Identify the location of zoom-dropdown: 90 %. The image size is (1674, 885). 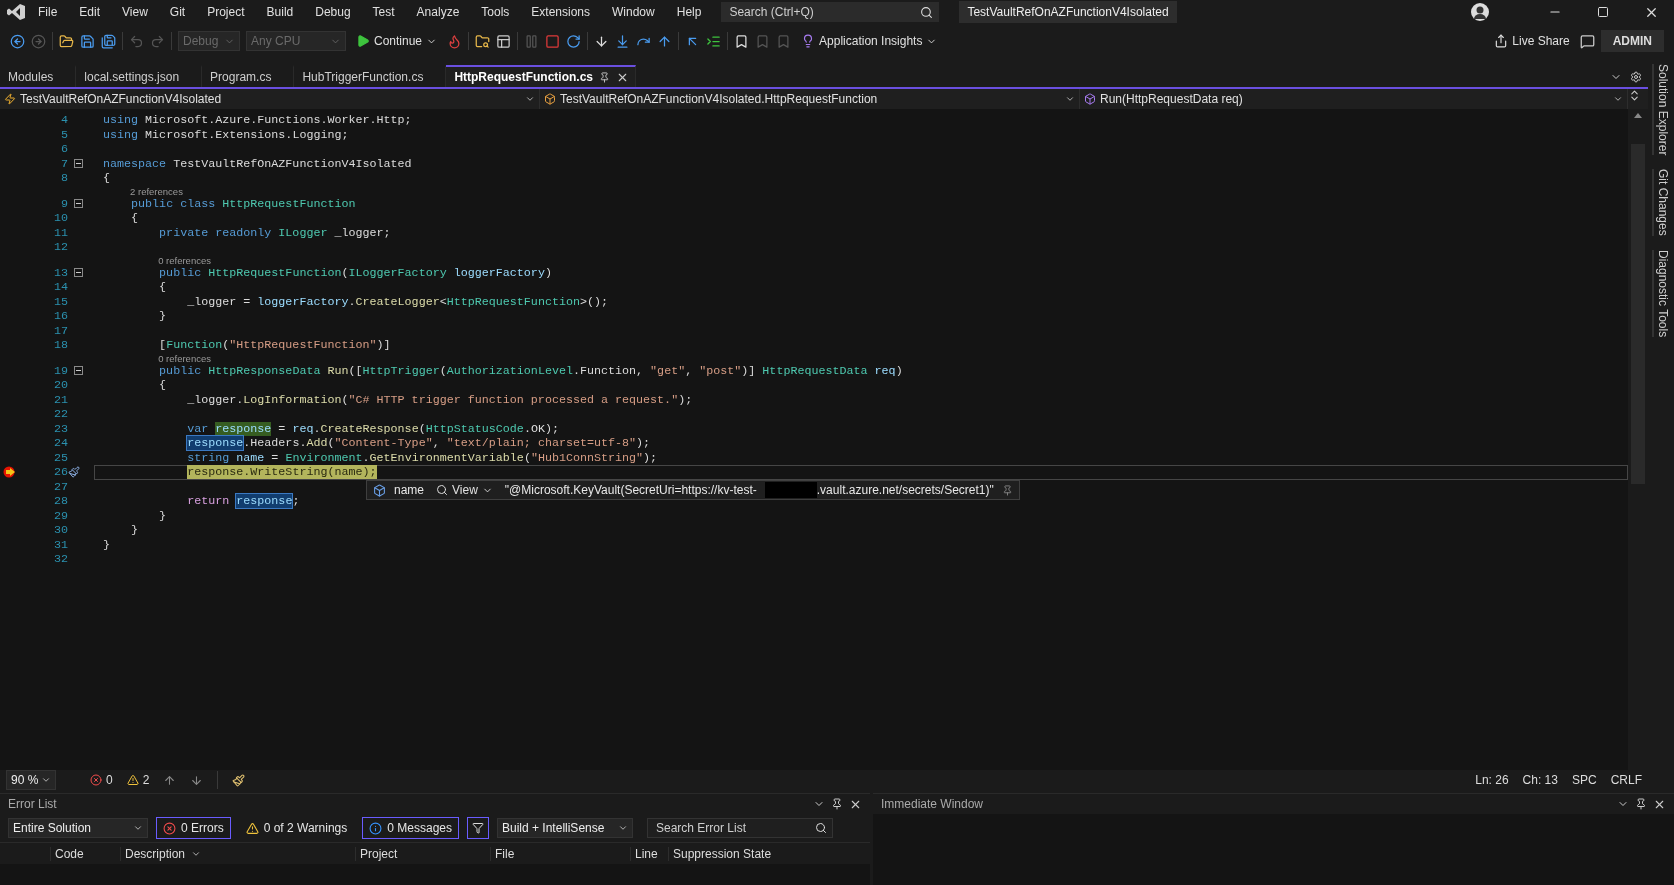
(31, 780).